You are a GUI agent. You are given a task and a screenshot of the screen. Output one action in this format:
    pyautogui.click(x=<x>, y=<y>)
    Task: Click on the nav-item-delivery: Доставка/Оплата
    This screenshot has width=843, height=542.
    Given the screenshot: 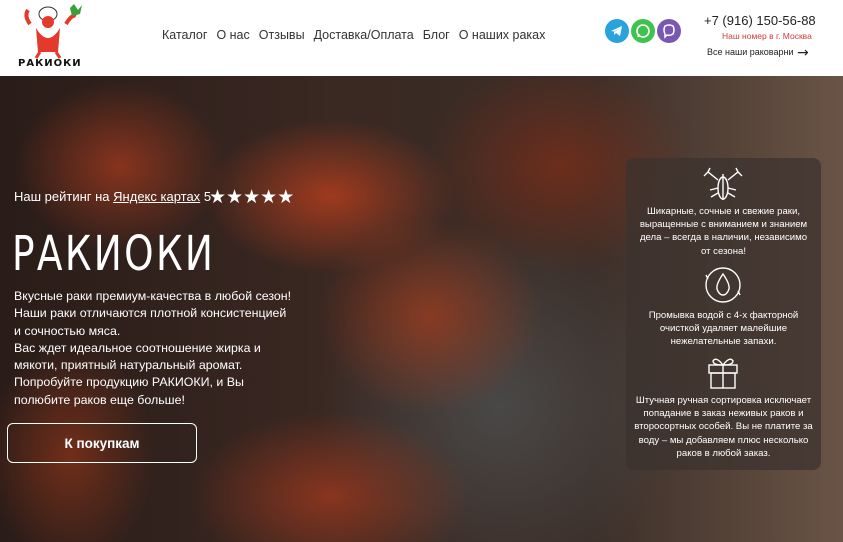 What is the action you would take?
    pyautogui.click(x=364, y=35)
    